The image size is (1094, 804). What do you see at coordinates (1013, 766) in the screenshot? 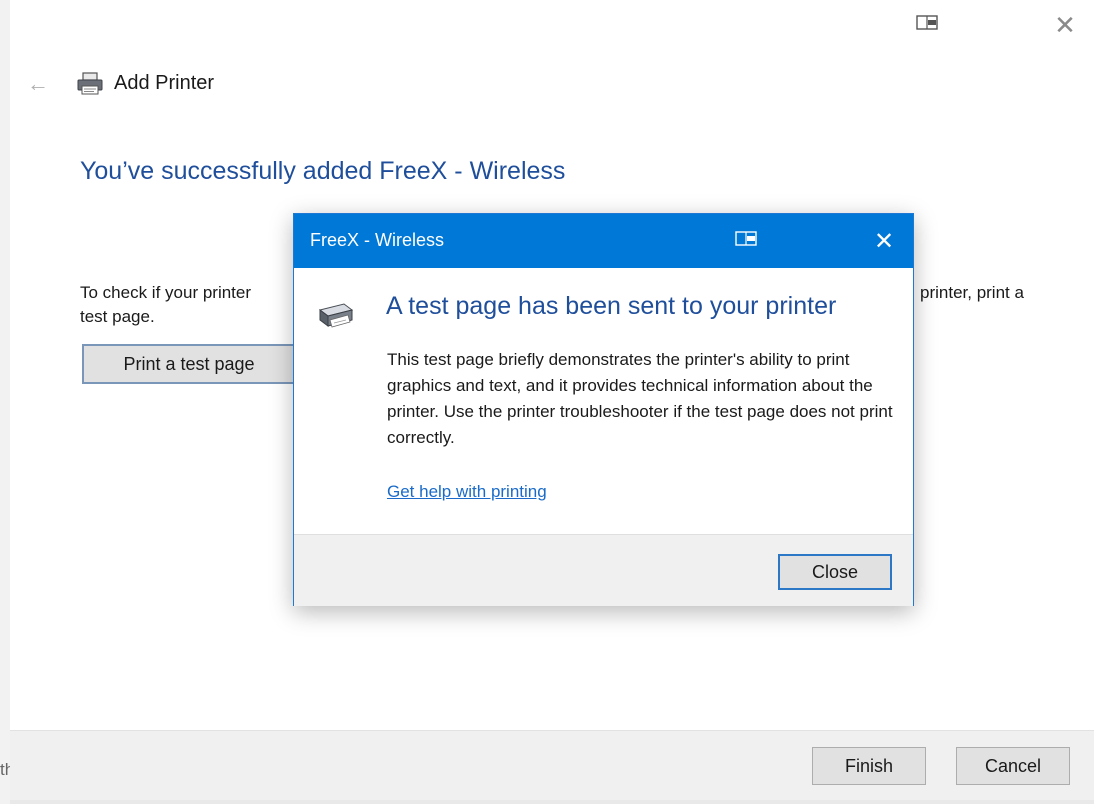
I see `cancel-button: Cancel` at bounding box center [1013, 766].